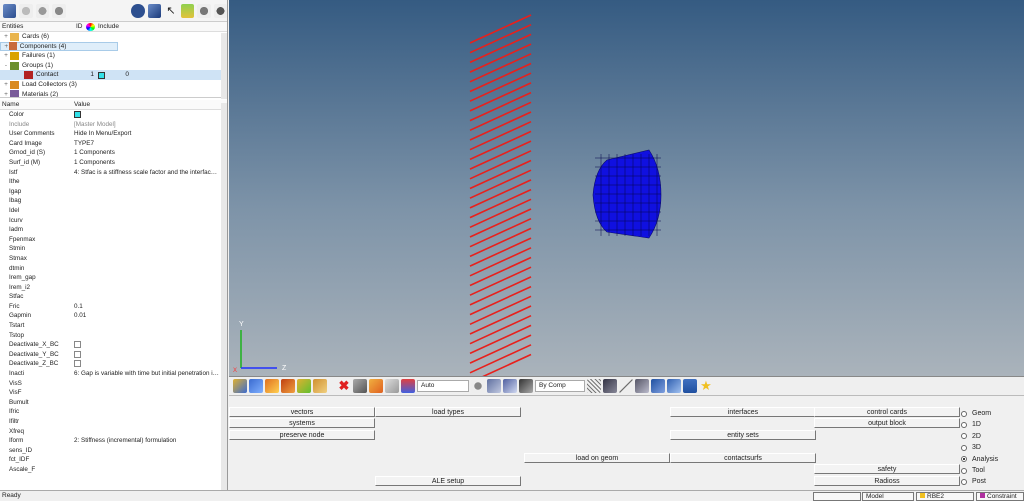  I want to click on tree-item: + Cards (6), so click(113, 37).